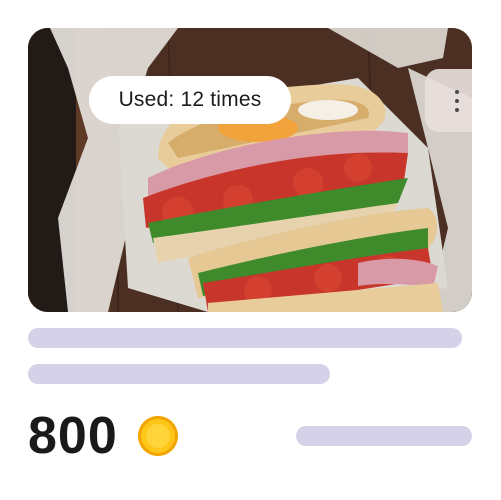  What do you see at coordinates (457, 100) in the screenshot?
I see `more-vertical-icon` at bounding box center [457, 100].